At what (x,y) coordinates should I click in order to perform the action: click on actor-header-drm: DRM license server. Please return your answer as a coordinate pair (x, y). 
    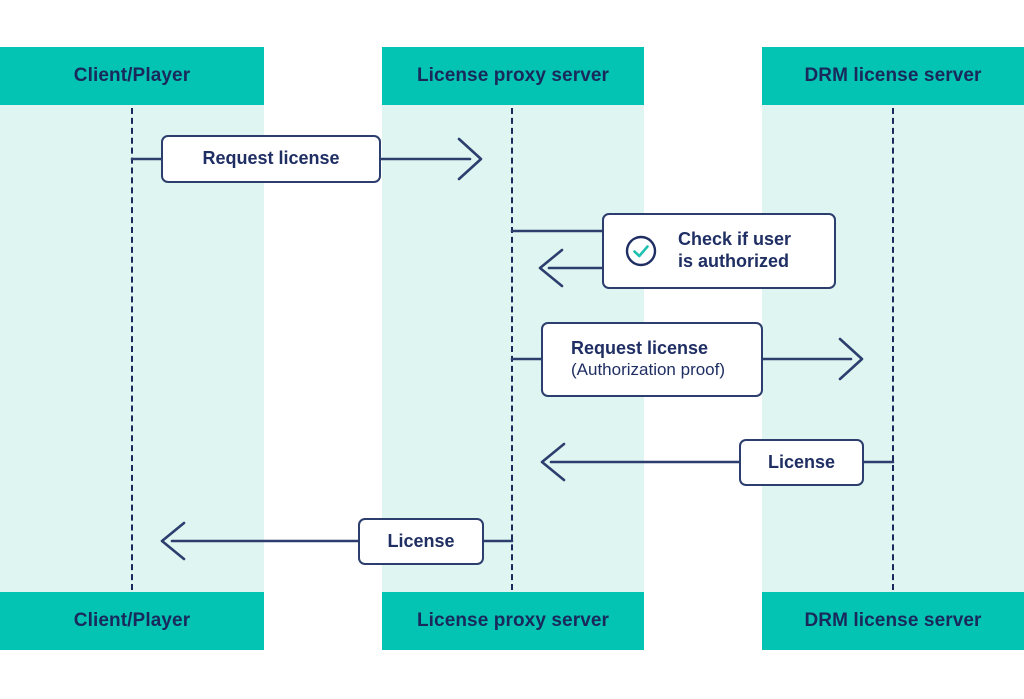
    Looking at the image, I should click on (893, 76).